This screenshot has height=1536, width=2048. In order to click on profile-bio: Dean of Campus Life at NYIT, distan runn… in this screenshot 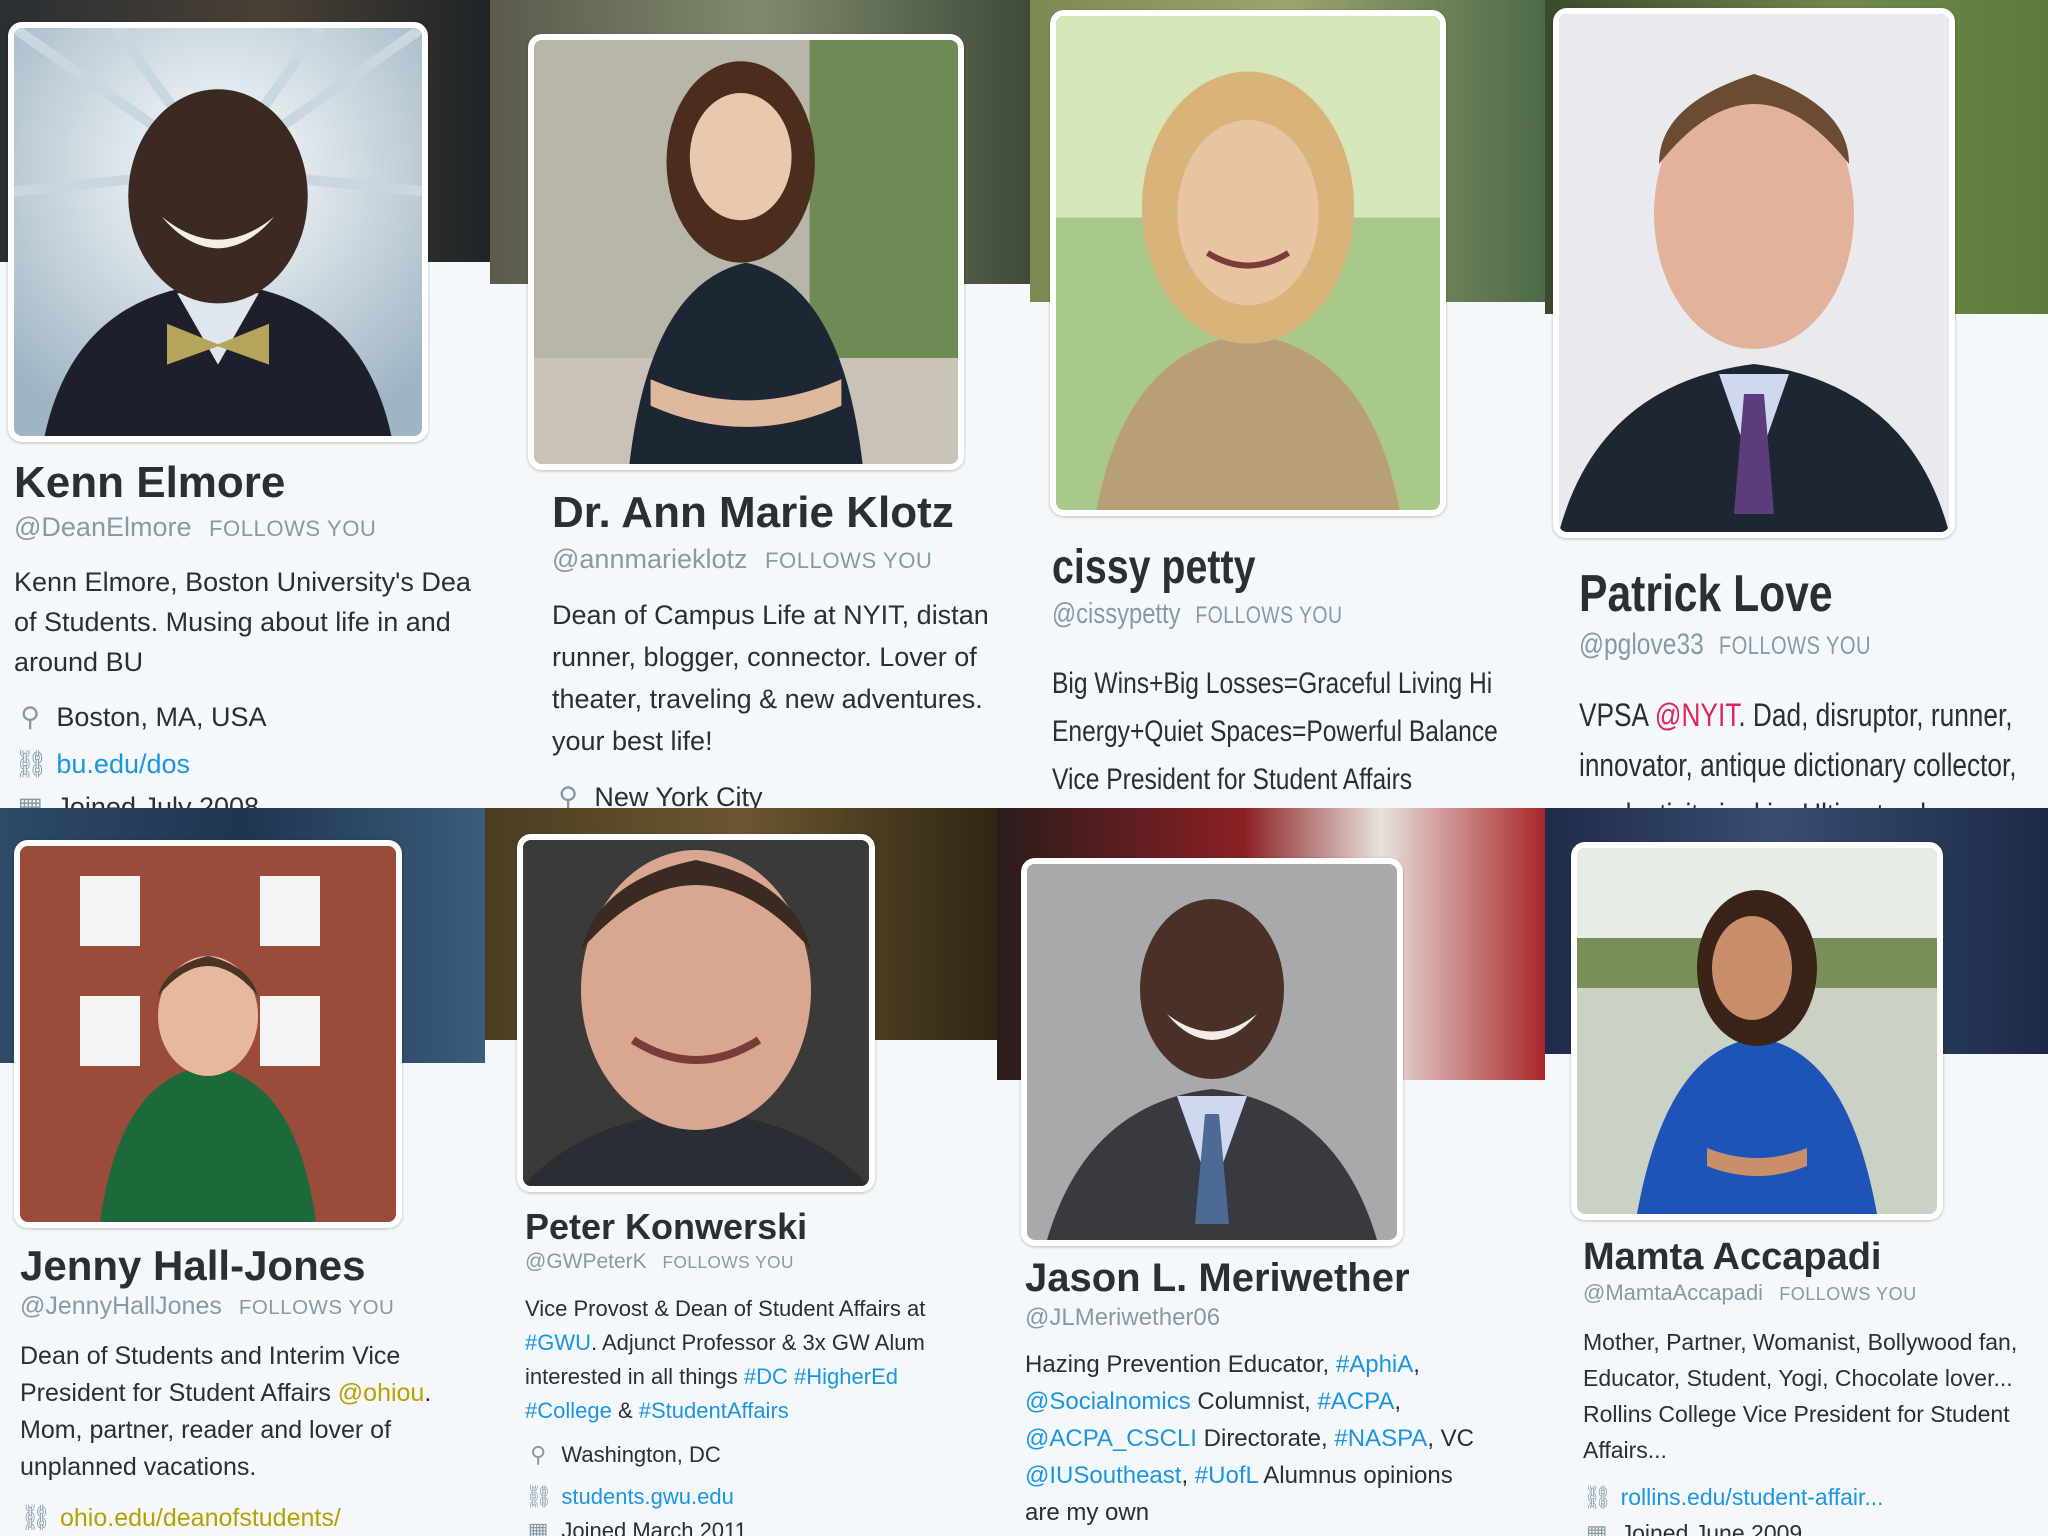, I will do `click(770, 678)`.